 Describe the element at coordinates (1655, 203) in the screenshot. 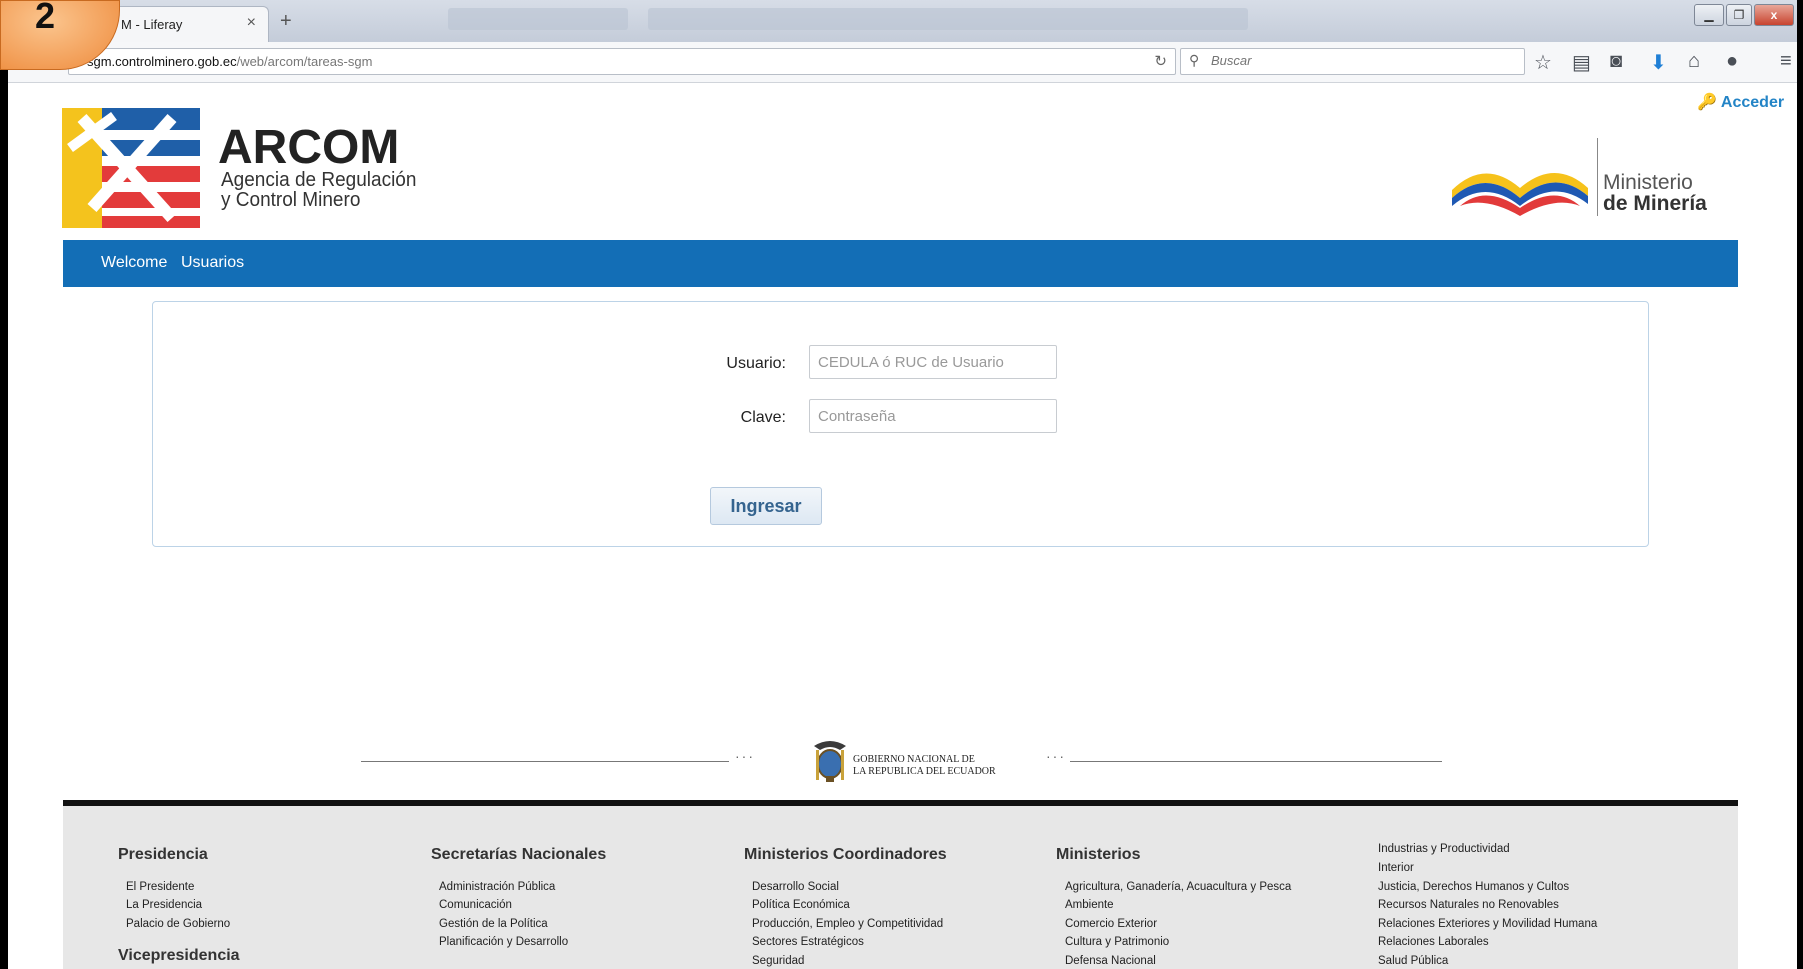

I see `ministry-name-2: de Minería` at that location.